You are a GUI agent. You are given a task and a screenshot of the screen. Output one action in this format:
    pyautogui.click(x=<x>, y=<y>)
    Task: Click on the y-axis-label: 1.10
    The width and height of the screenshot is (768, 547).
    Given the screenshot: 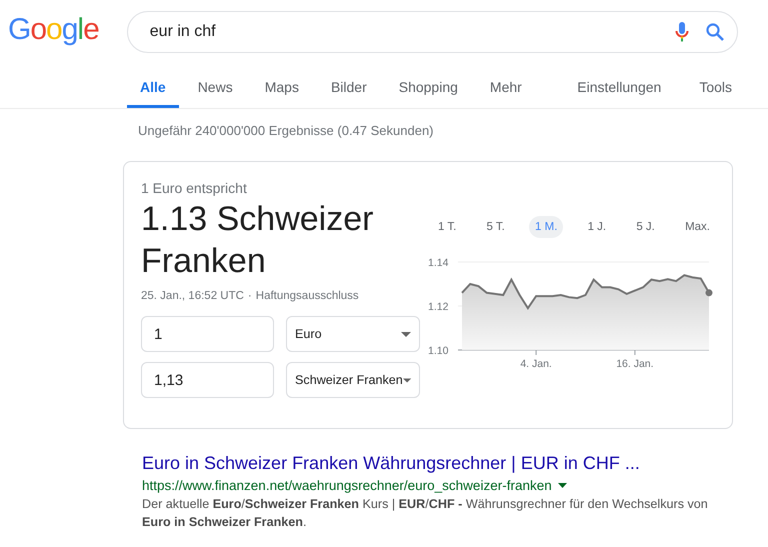 What is the action you would take?
    pyautogui.click(x=438, y=351)
    